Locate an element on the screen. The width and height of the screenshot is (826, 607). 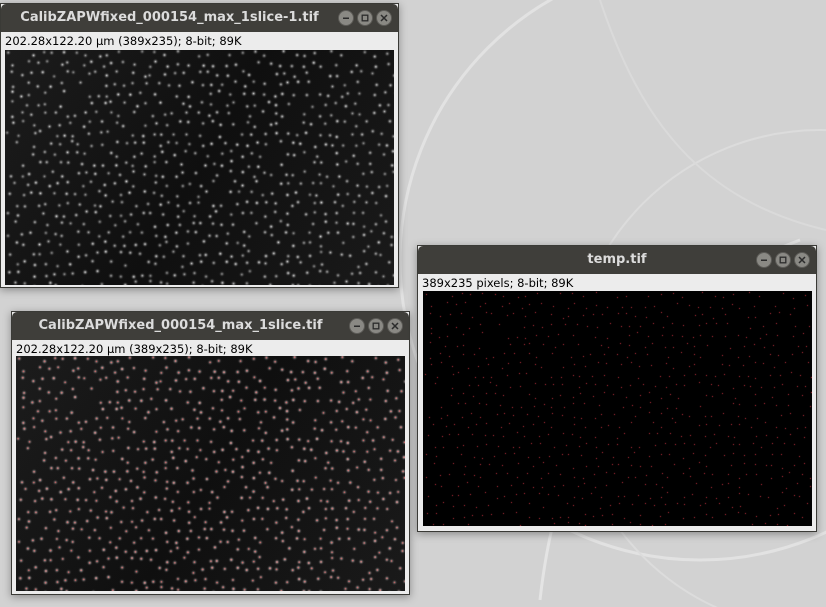
title-bar: CalibZAPWfixed_000154_max_1slice.tif is located at coordinates (210, 326).